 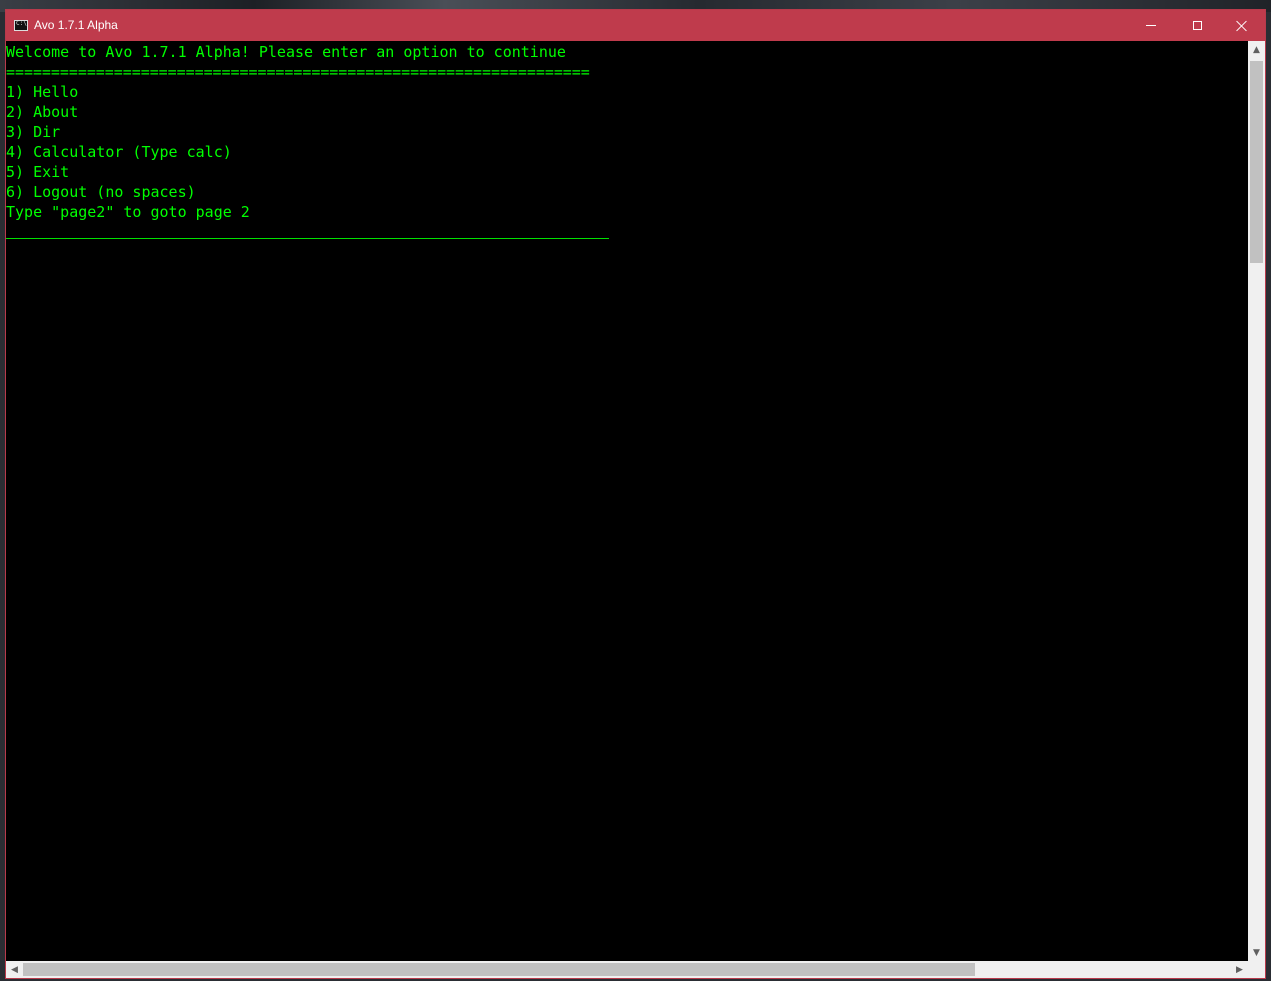 I want to click on minimize-icon, so click(x=1151, y=25).